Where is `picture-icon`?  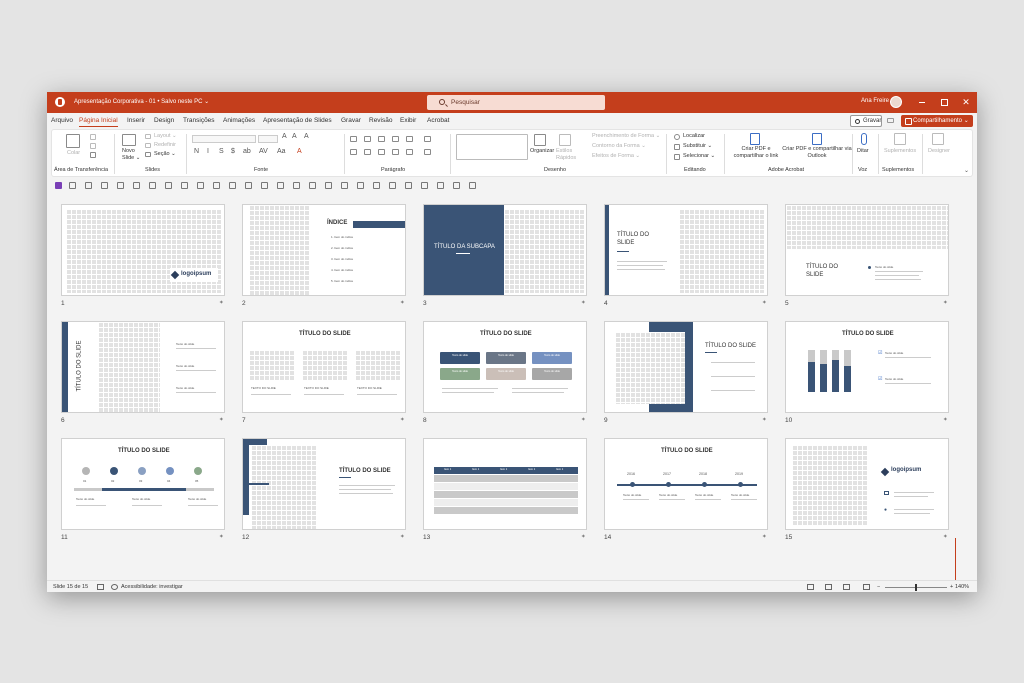
picture-icon is located at coordinates (376, 185).